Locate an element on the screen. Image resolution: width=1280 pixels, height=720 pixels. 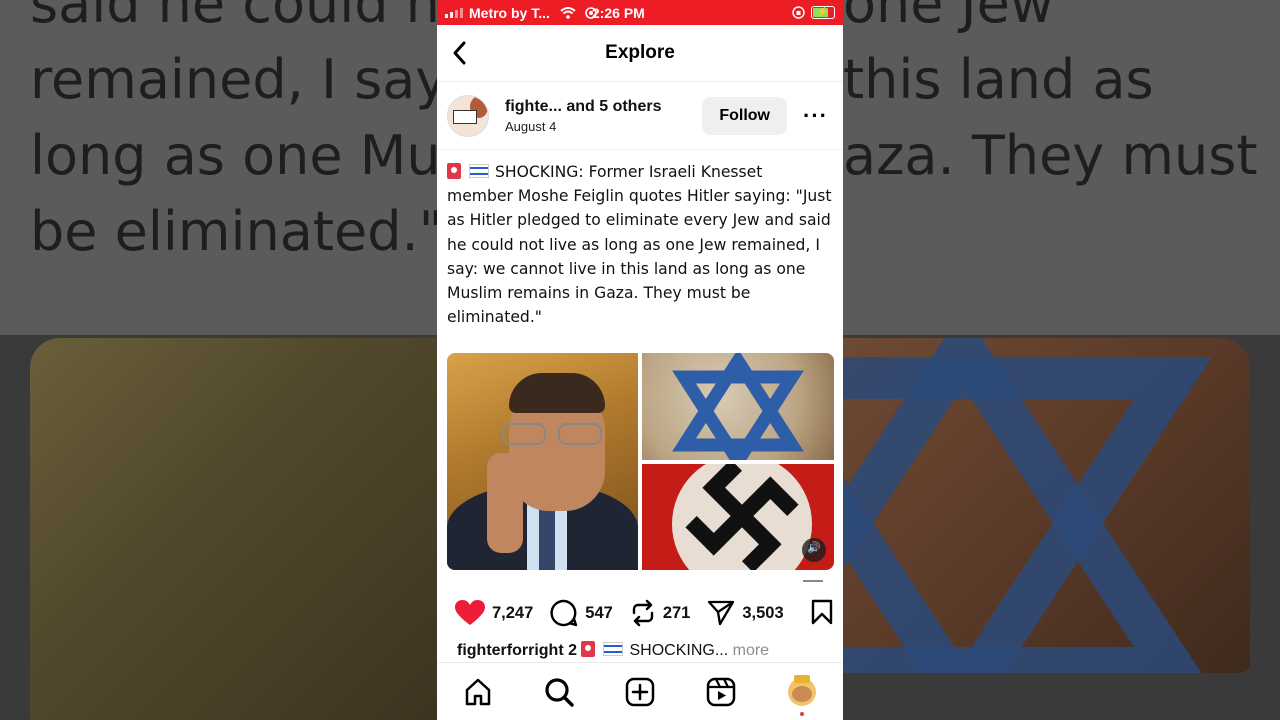
author-info: fighte... and 5 others August 4 is located at coordinates (603, 116).